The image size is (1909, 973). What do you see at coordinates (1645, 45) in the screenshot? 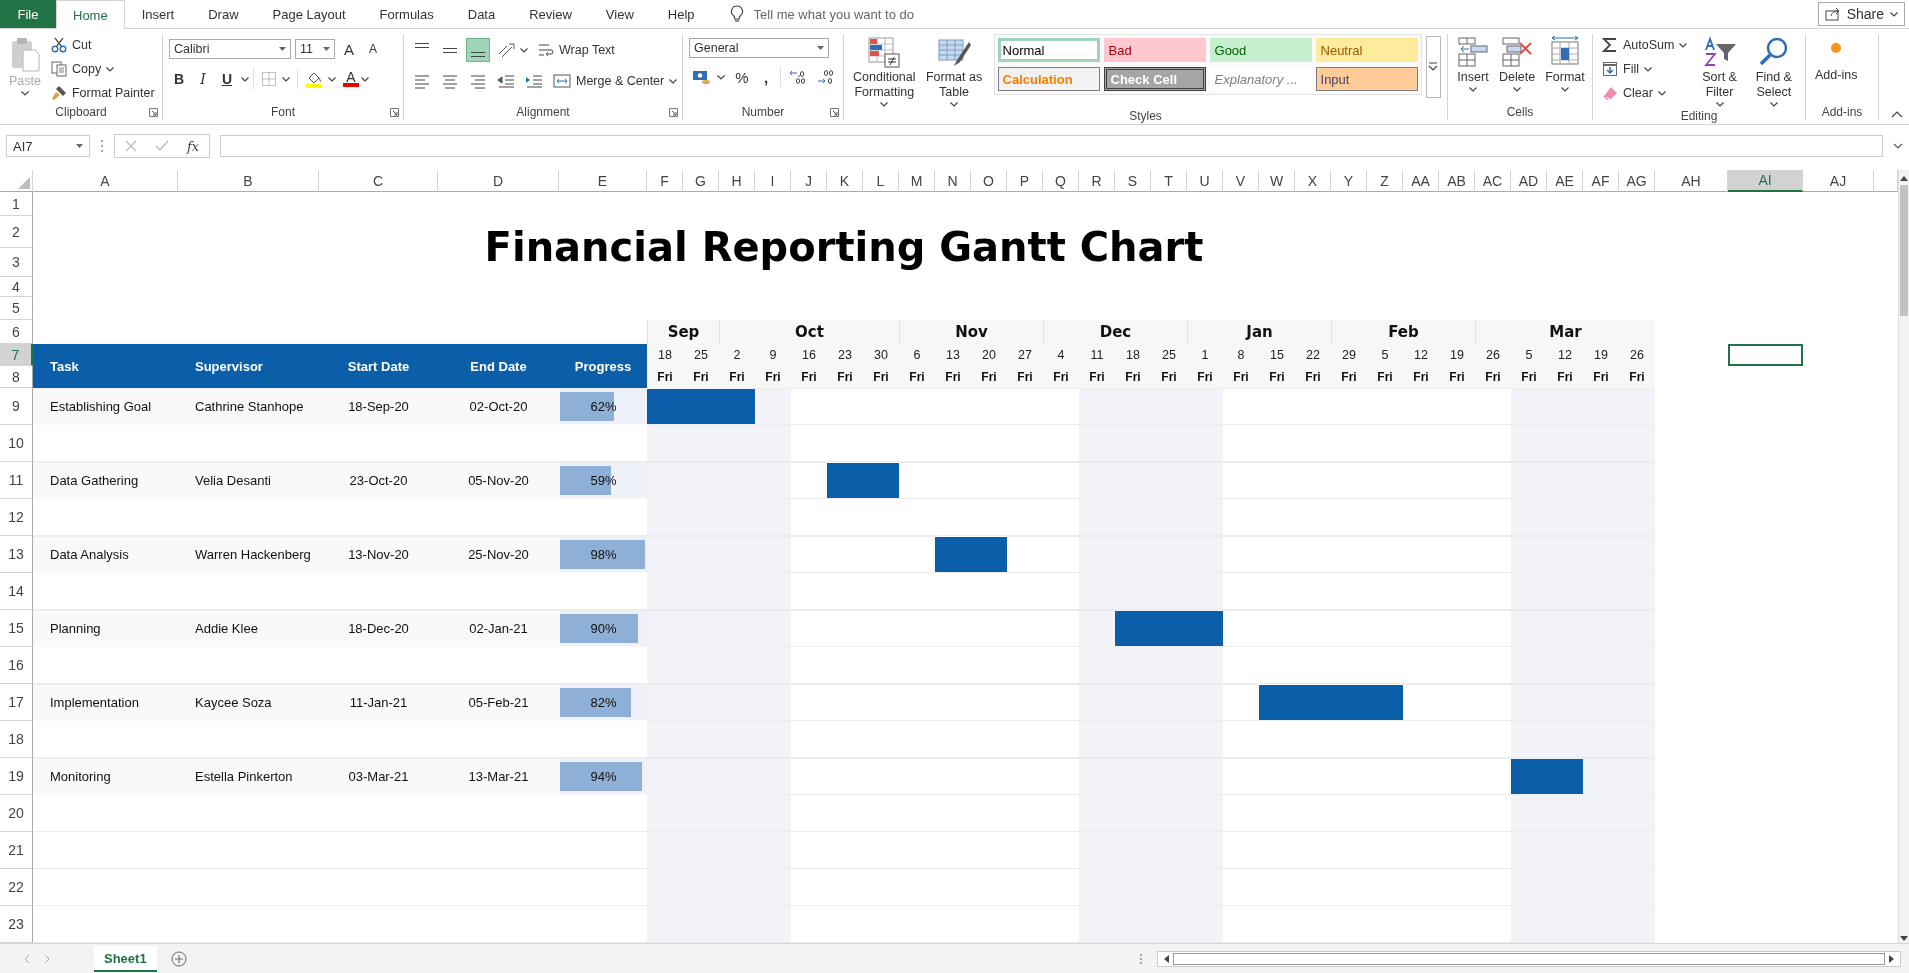
I see `autosum-button: AutoSum` at bounding box center [1645, 45].